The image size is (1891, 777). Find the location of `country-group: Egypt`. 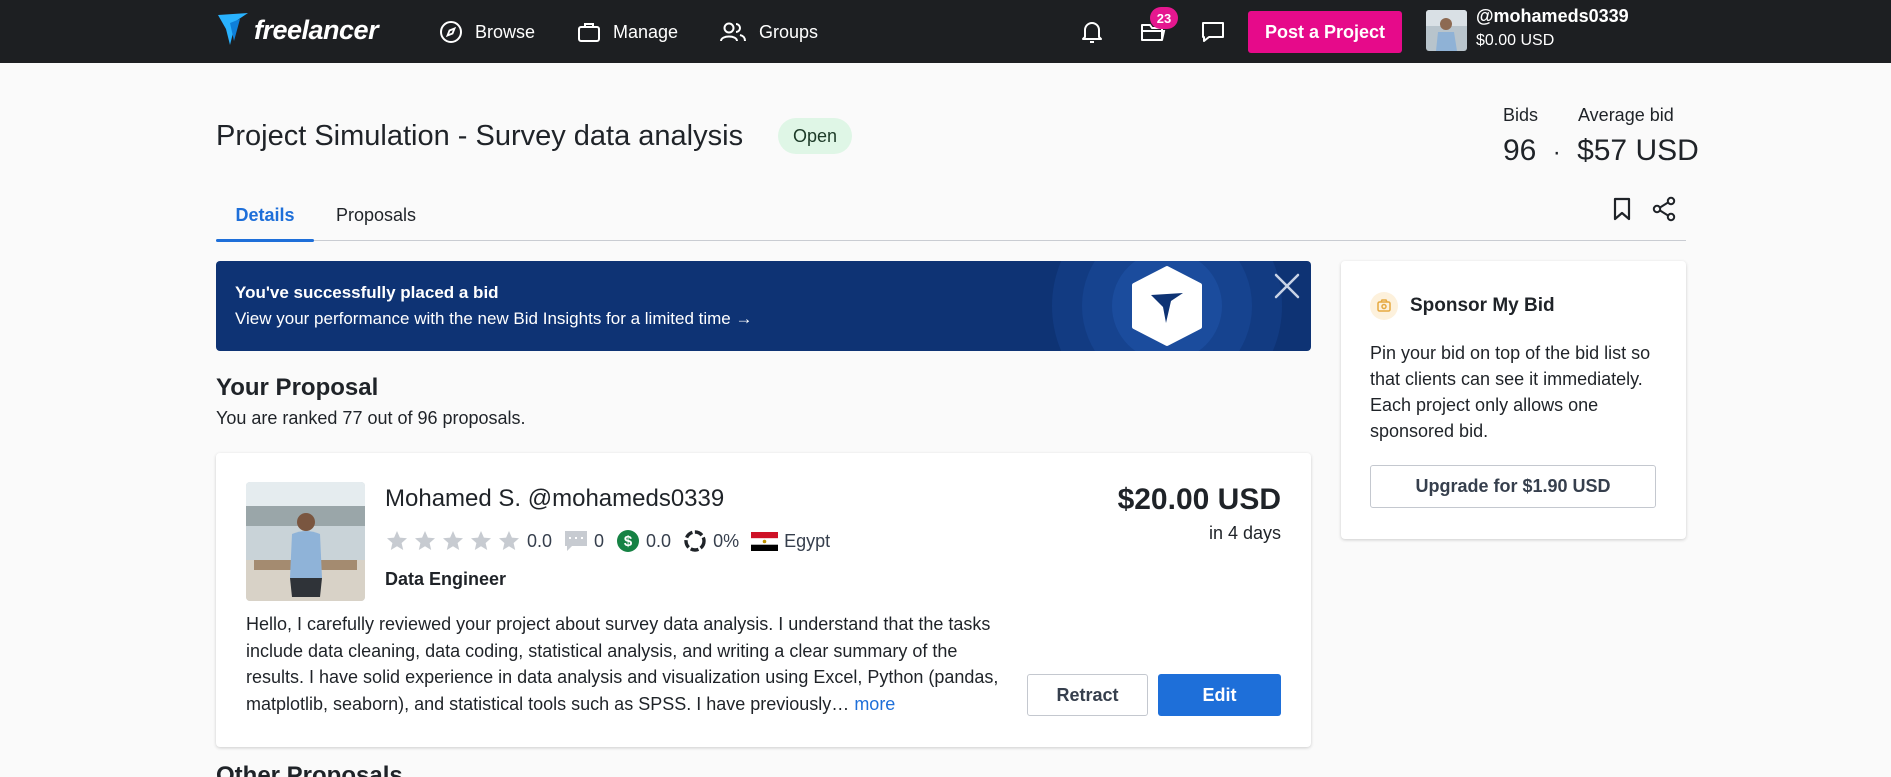

country-group: Egypt is located at coordinates (790, 541).